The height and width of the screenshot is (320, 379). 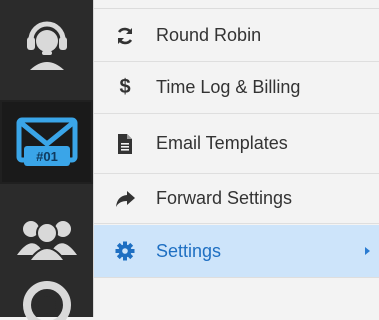 I want to click on lifebuoy-icon, so click(x=46, y=300).